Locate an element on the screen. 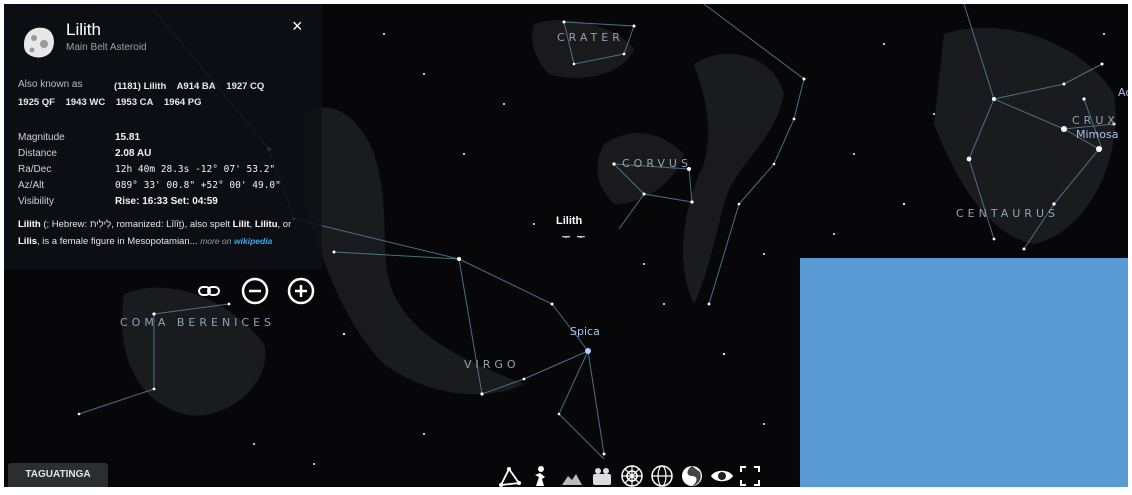 The width and height of the screenshot is (1132, 495). bottom-toolbar is located at coordinates (648, 475).